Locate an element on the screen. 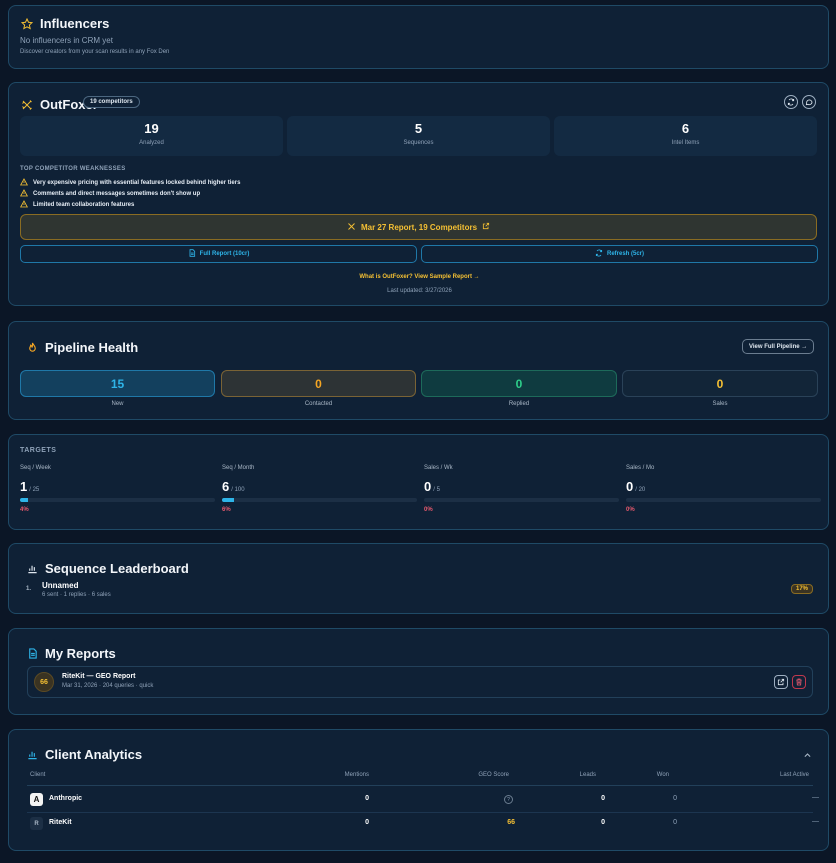  stat-intel-items: 6 Intel Items is located at coordinates (685, 136).